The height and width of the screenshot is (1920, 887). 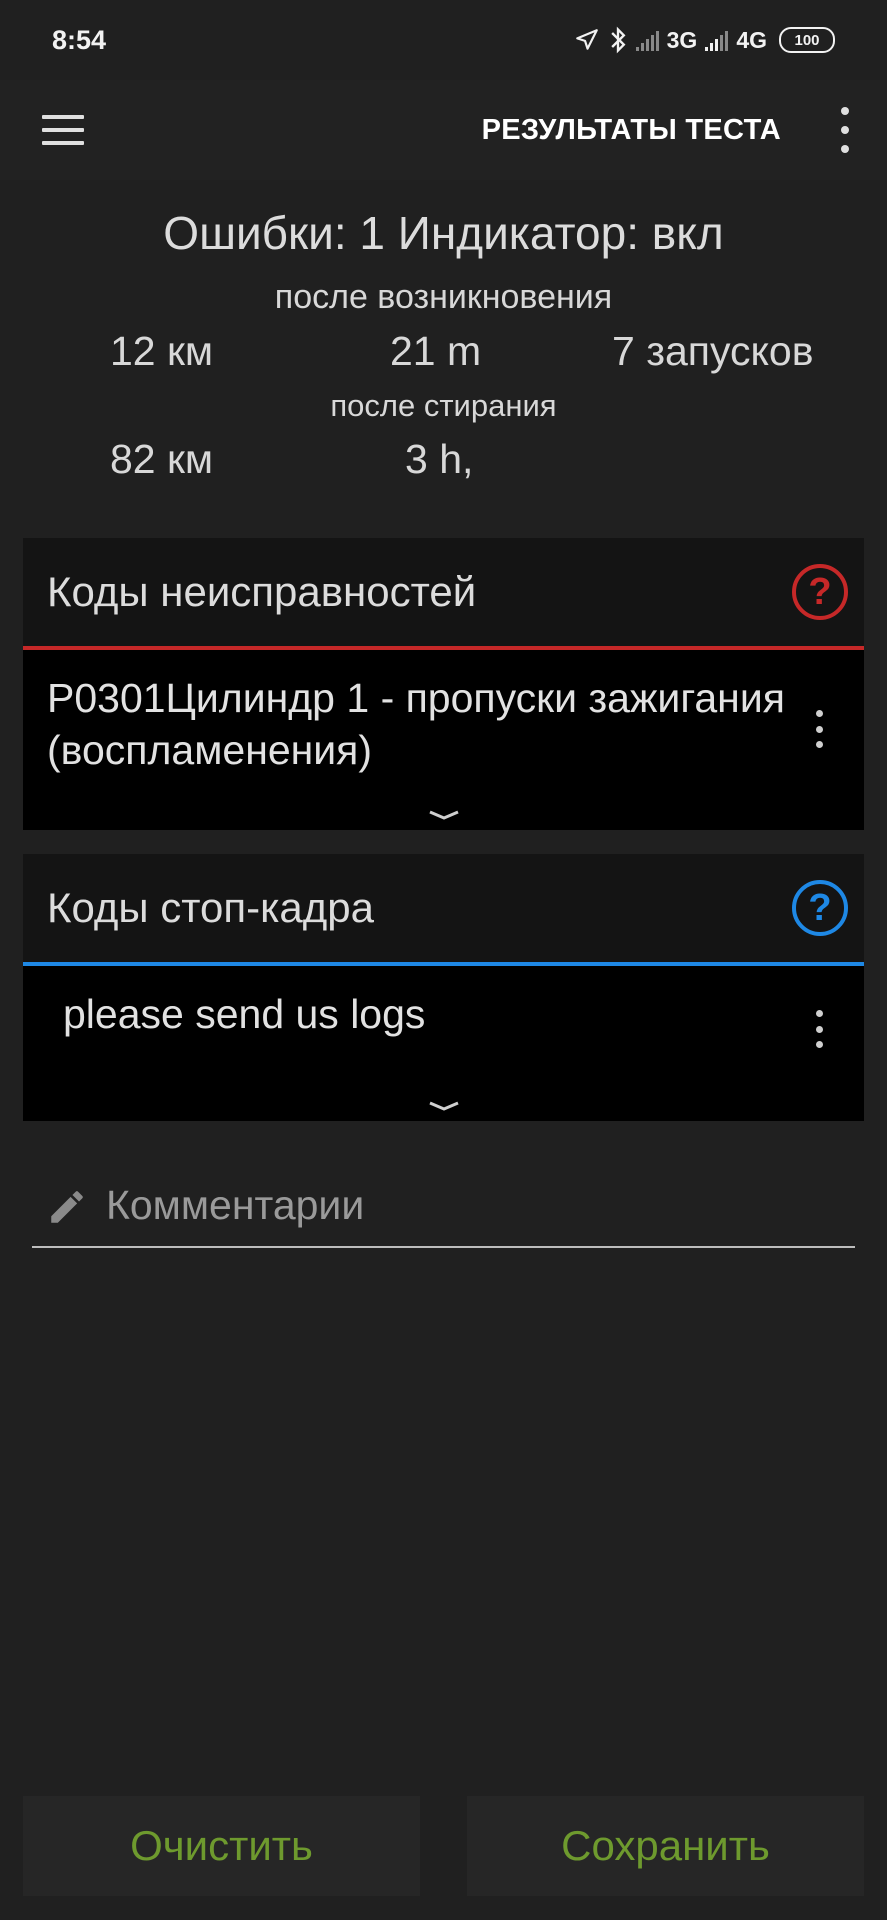 I want to click on clear-time: 3 h,, so click(x=439, y=459).